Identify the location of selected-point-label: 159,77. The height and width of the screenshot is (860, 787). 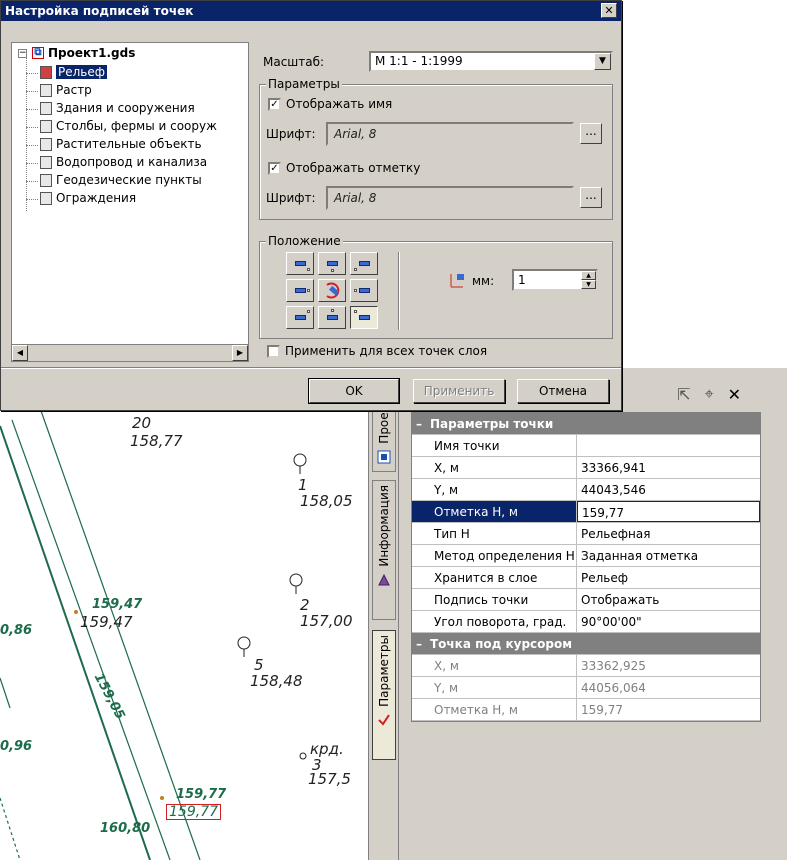
(193, 812).